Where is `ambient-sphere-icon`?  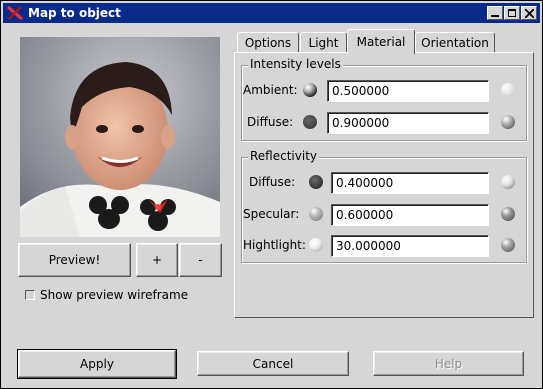 ambient-sphere-icon is located at coordinates (310, 90).